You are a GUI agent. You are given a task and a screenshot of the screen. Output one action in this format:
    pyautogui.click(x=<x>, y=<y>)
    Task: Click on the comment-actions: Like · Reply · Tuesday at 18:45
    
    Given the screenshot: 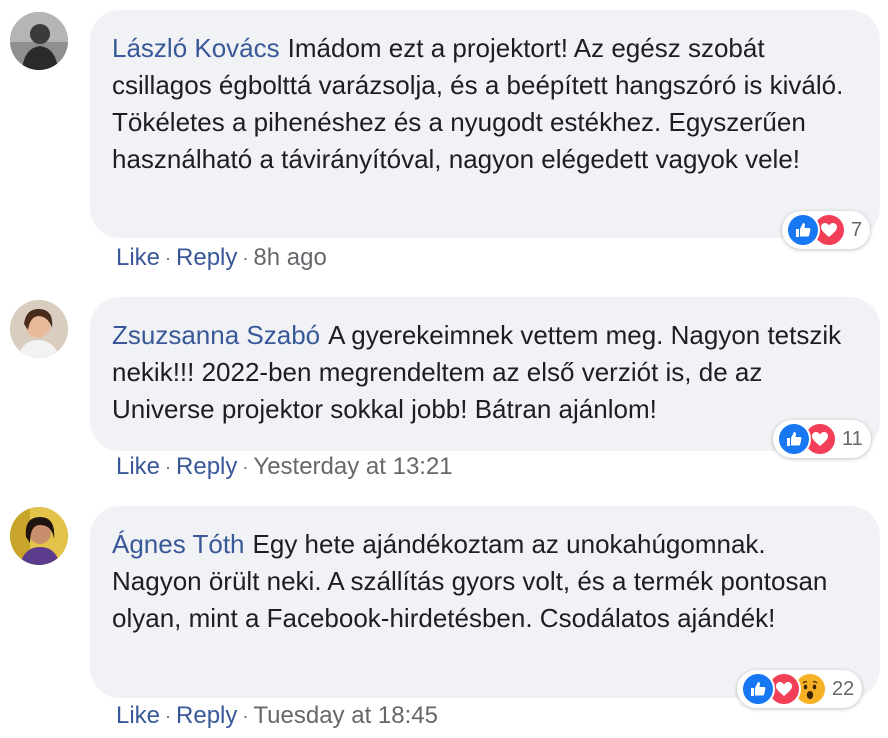 What is the action you would take?
    pyautogui.click(x=277, y=716)
    